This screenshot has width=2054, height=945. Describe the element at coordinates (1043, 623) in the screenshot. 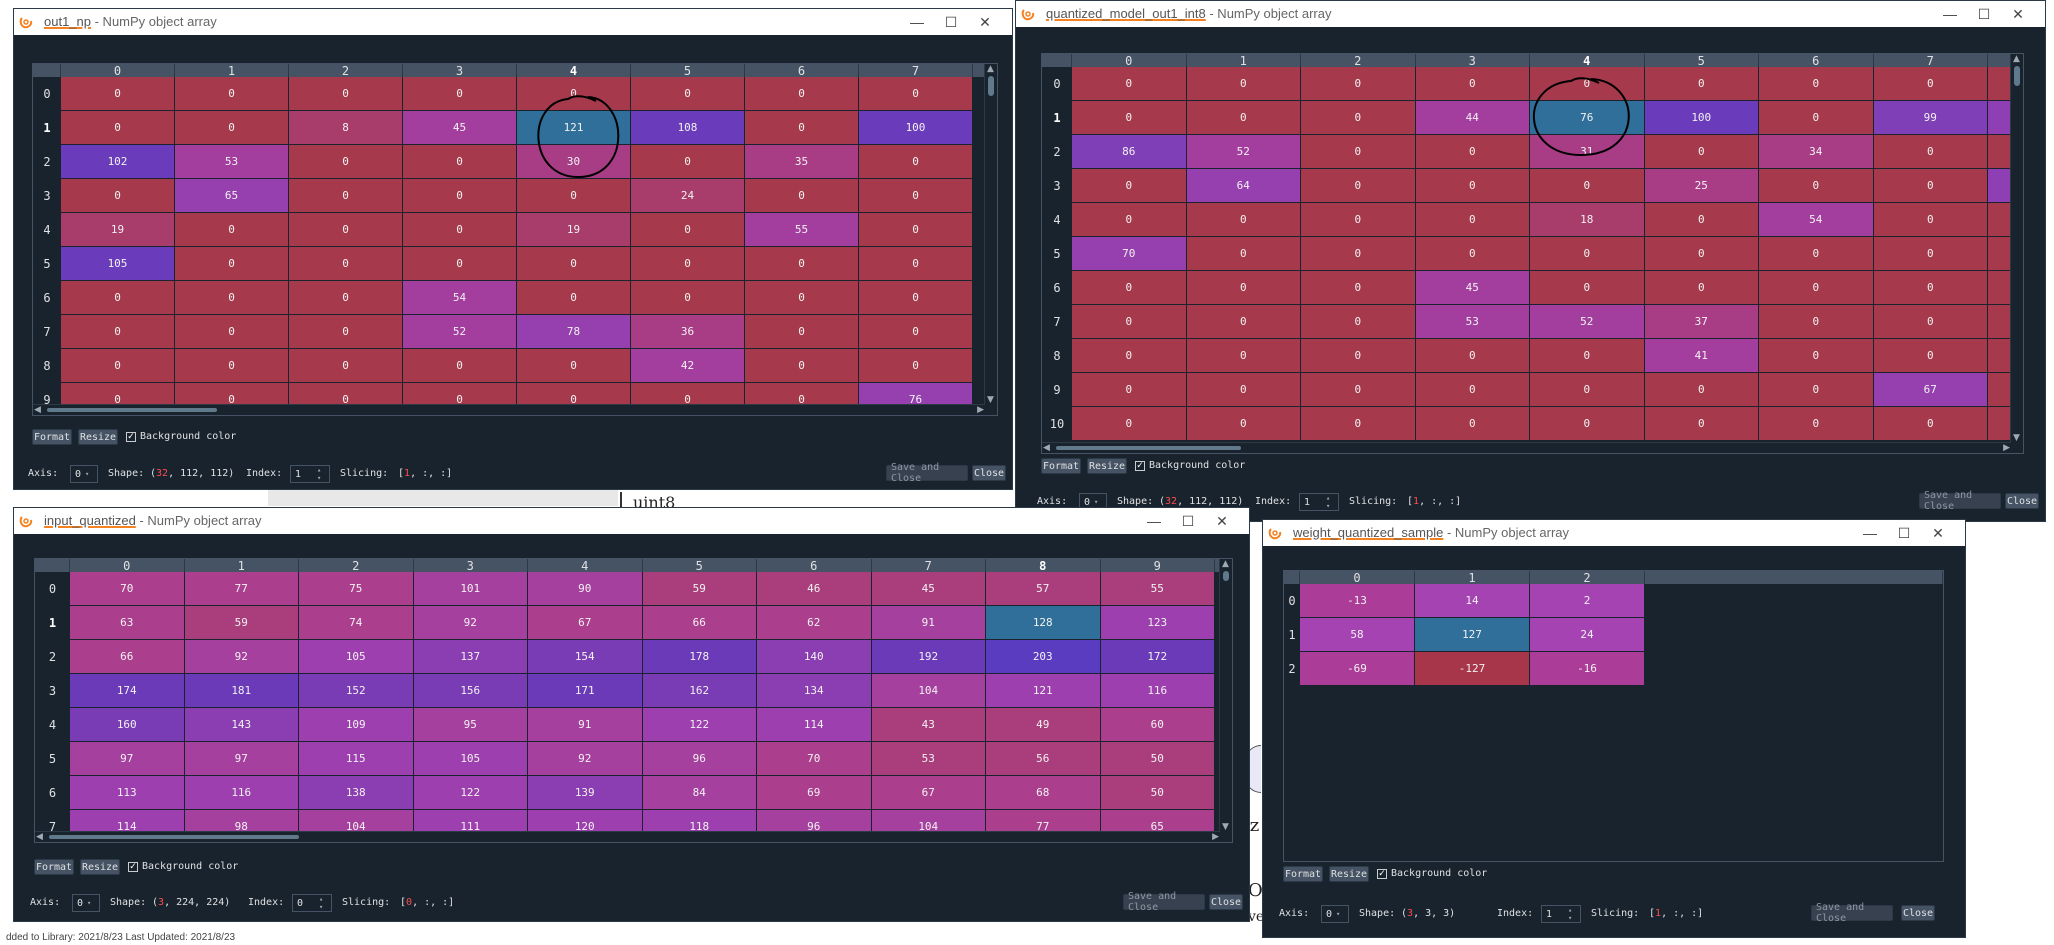

I see `array-cell: 128` at that location.